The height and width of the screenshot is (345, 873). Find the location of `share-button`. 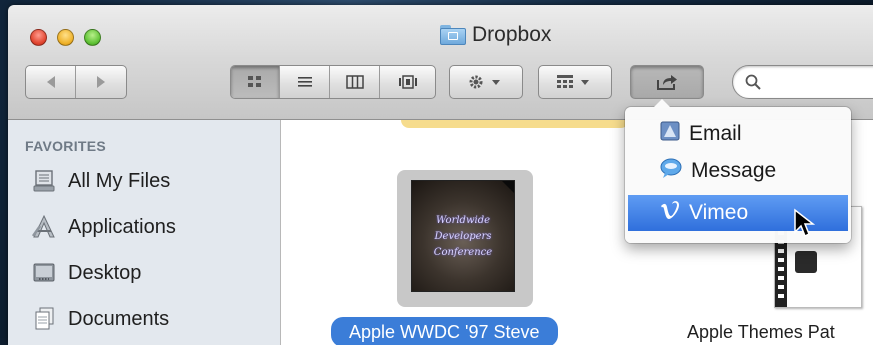

share-button is located at coordinates (667, 82).